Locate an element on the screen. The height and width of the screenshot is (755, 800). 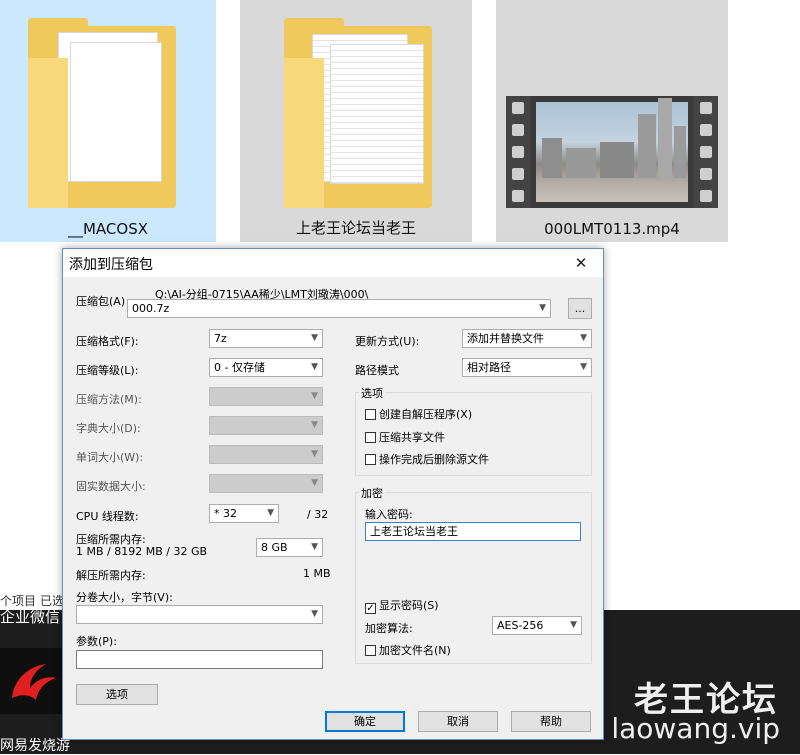
archive-name-value: 000.7z is located at coordinates (151, 308).